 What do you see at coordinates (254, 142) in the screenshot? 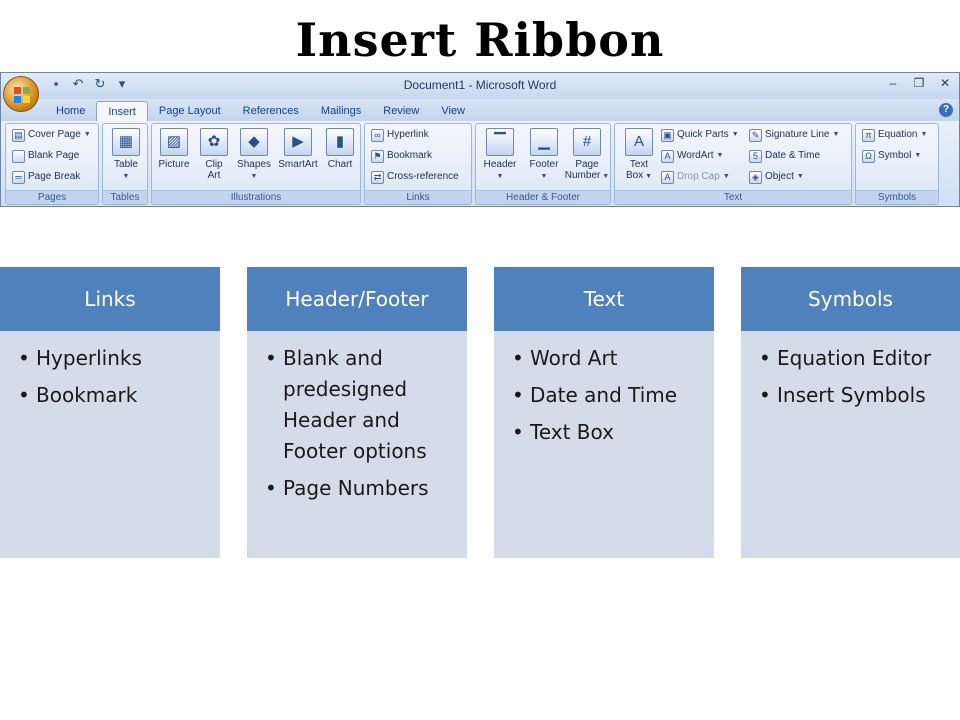
I see `shapes-icon: ◆` at bounding box center [254, 142].